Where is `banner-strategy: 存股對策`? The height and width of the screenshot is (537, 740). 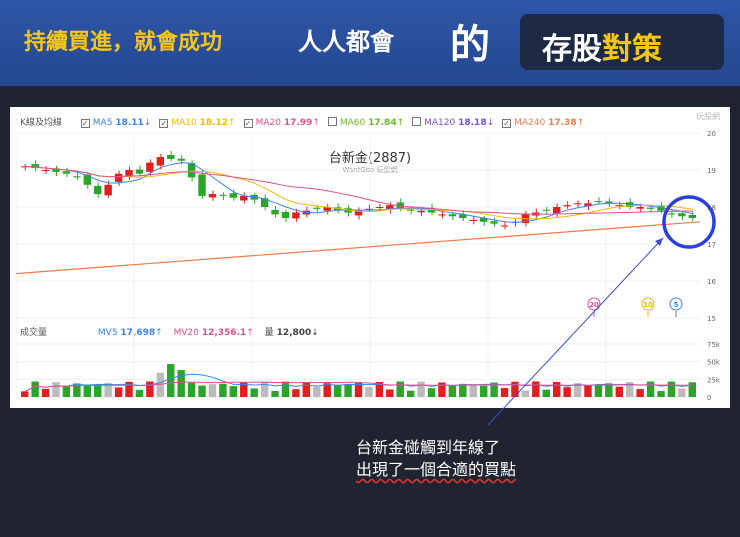
banner-strategy: 存股對策 is located at coordinates (622, 42).